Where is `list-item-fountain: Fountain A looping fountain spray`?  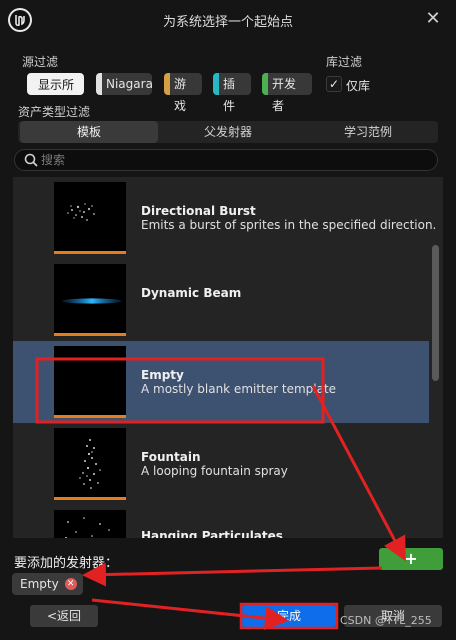 list-item-fountain: Fountain A looping fountain spray is located at coordinates (221, 464).